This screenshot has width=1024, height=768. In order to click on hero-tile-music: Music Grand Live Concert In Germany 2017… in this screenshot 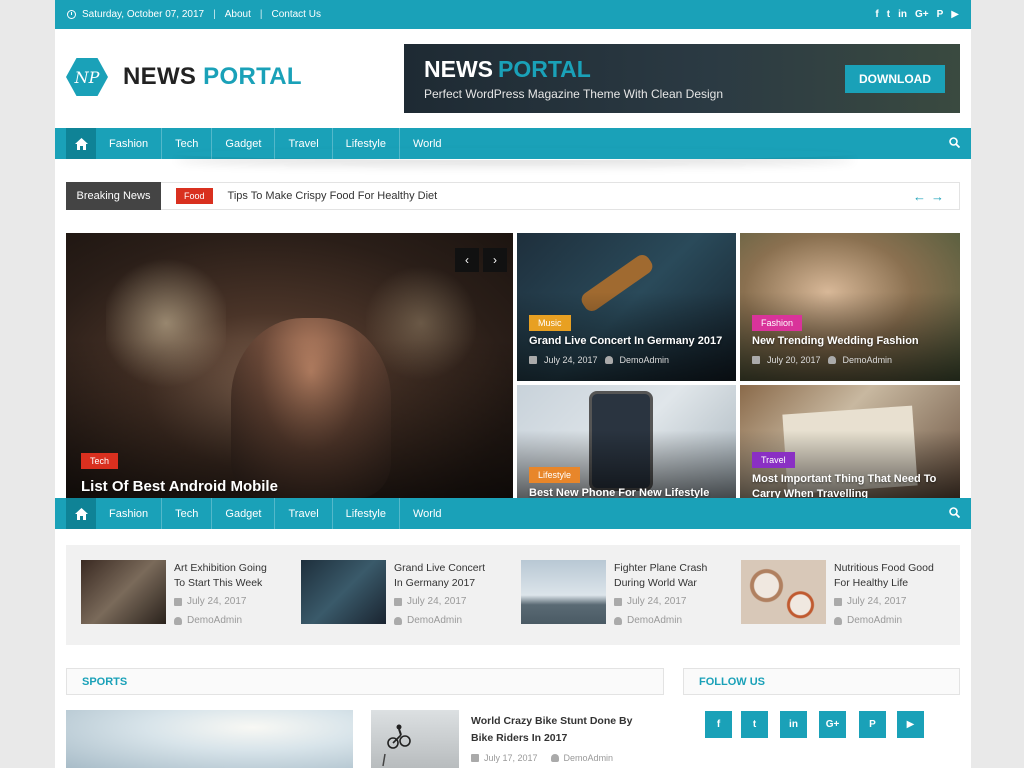, I will do `click(626, 307)`.